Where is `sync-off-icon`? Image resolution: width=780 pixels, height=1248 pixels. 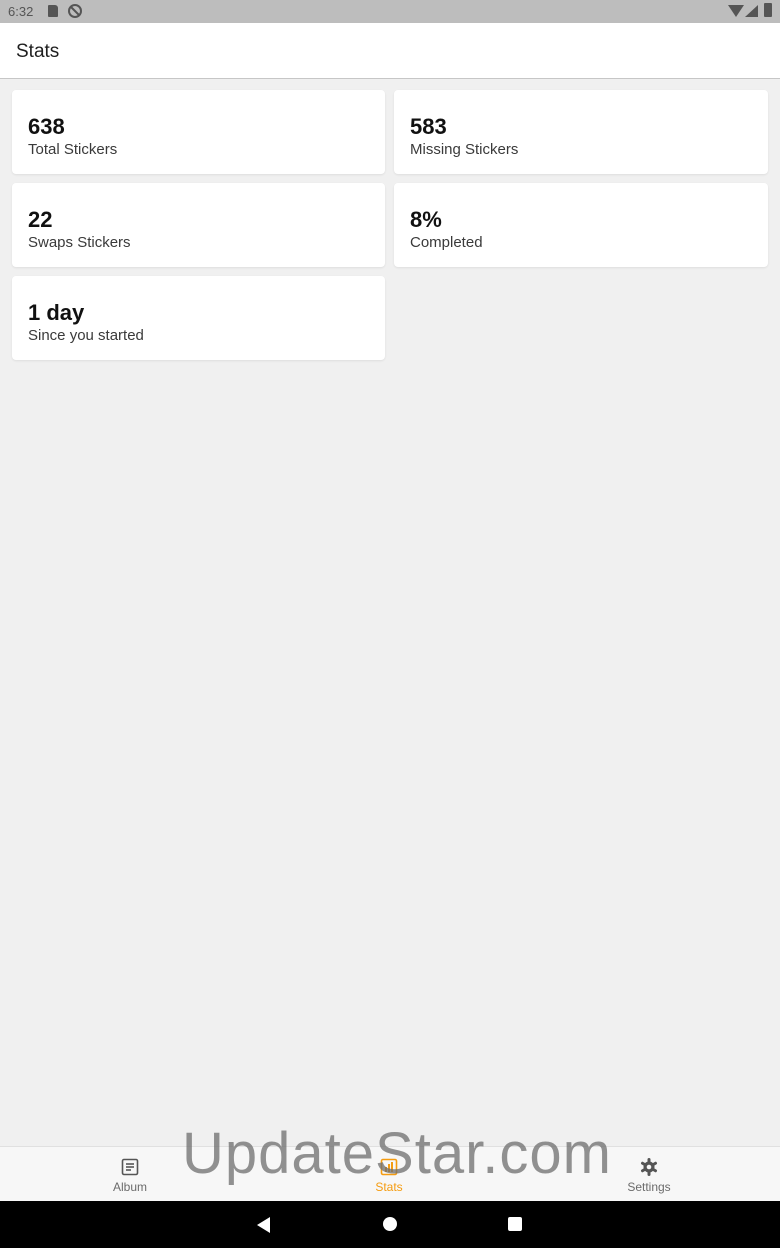 sync-off-icon is located at coordinates (75, 11).